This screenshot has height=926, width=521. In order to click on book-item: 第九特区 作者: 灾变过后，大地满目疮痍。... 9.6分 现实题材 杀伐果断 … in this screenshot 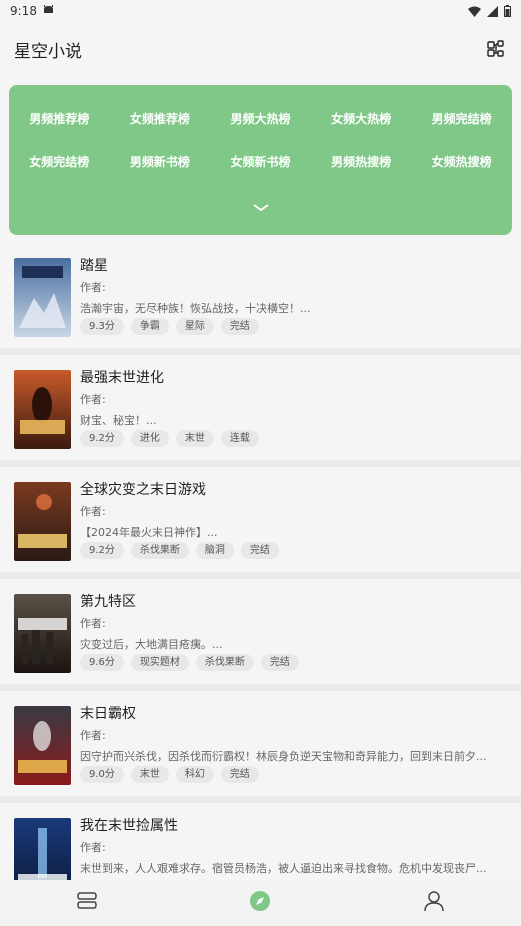, I will do `click(260, 635)`.